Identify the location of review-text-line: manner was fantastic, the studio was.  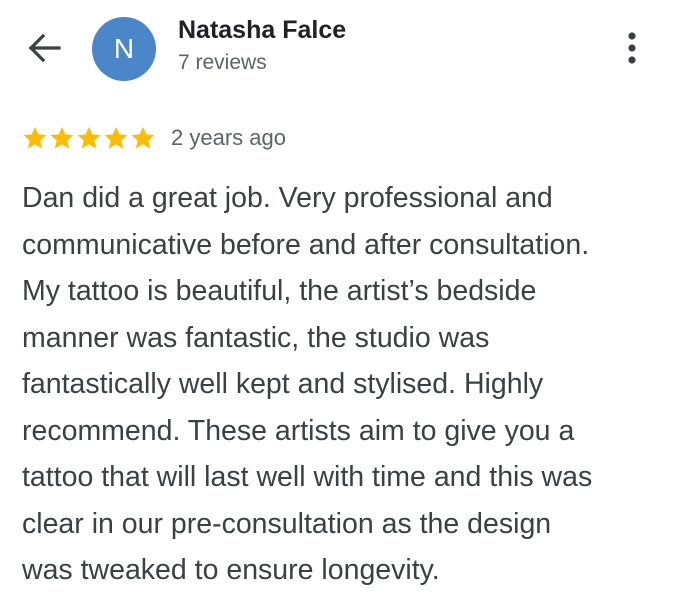
(256, 337).